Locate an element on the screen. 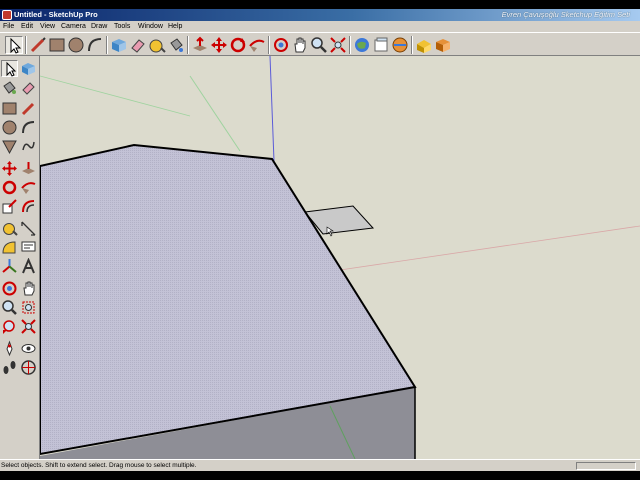  walk-icon is located at coordinates (9, 367).